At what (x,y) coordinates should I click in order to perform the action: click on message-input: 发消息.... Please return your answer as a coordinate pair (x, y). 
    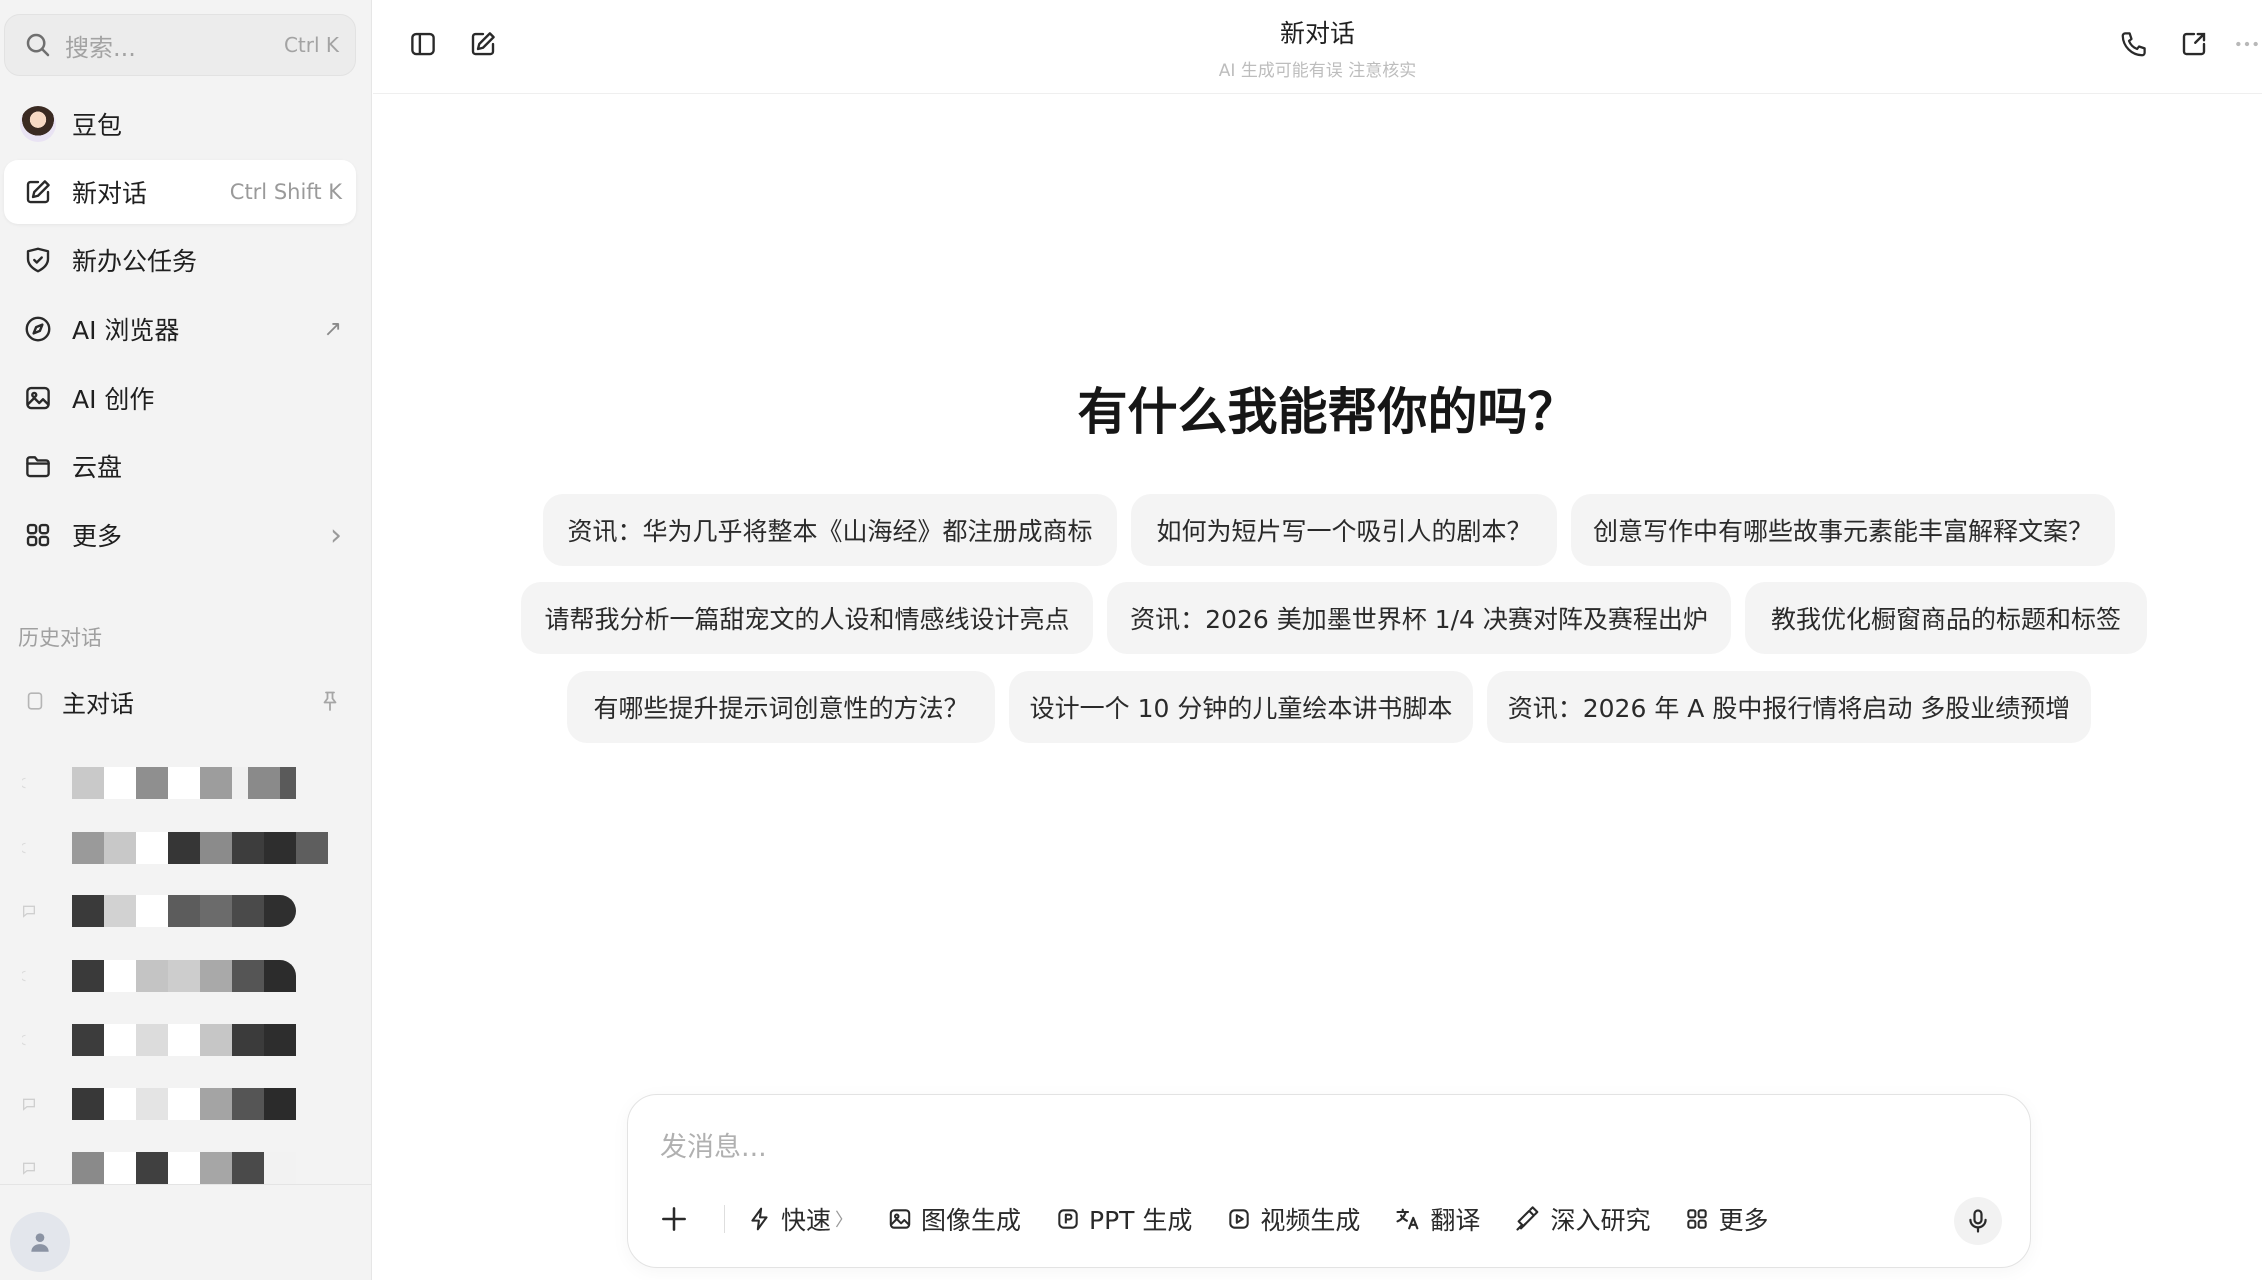
    Looking at the image, I should click on (713, 1144).